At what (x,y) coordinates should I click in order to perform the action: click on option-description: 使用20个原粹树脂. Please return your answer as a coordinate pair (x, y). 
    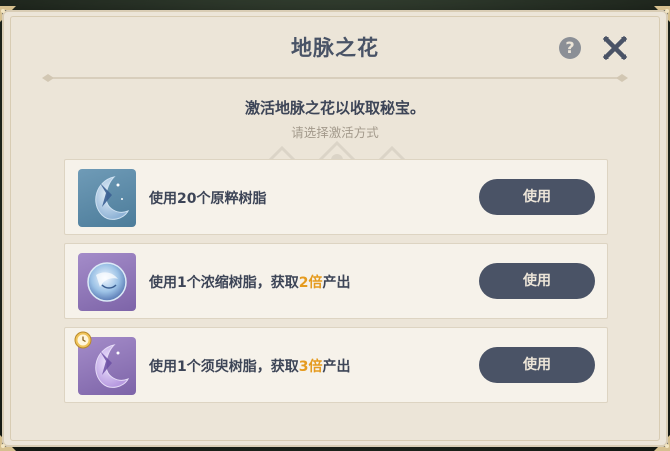
    Looking at the image, I should click on (207, 198).